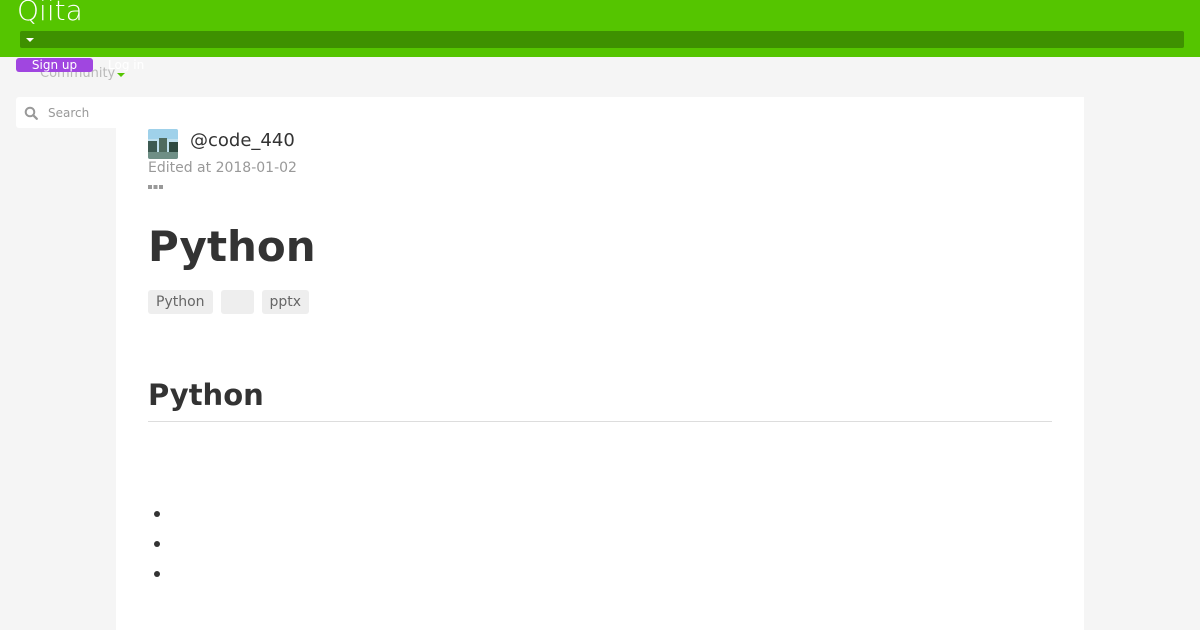 This screenshot has width=1200, height=630. Describe the element at coordinates (206, 395) in the screenshot. I see `section-heading: Python` at that location.